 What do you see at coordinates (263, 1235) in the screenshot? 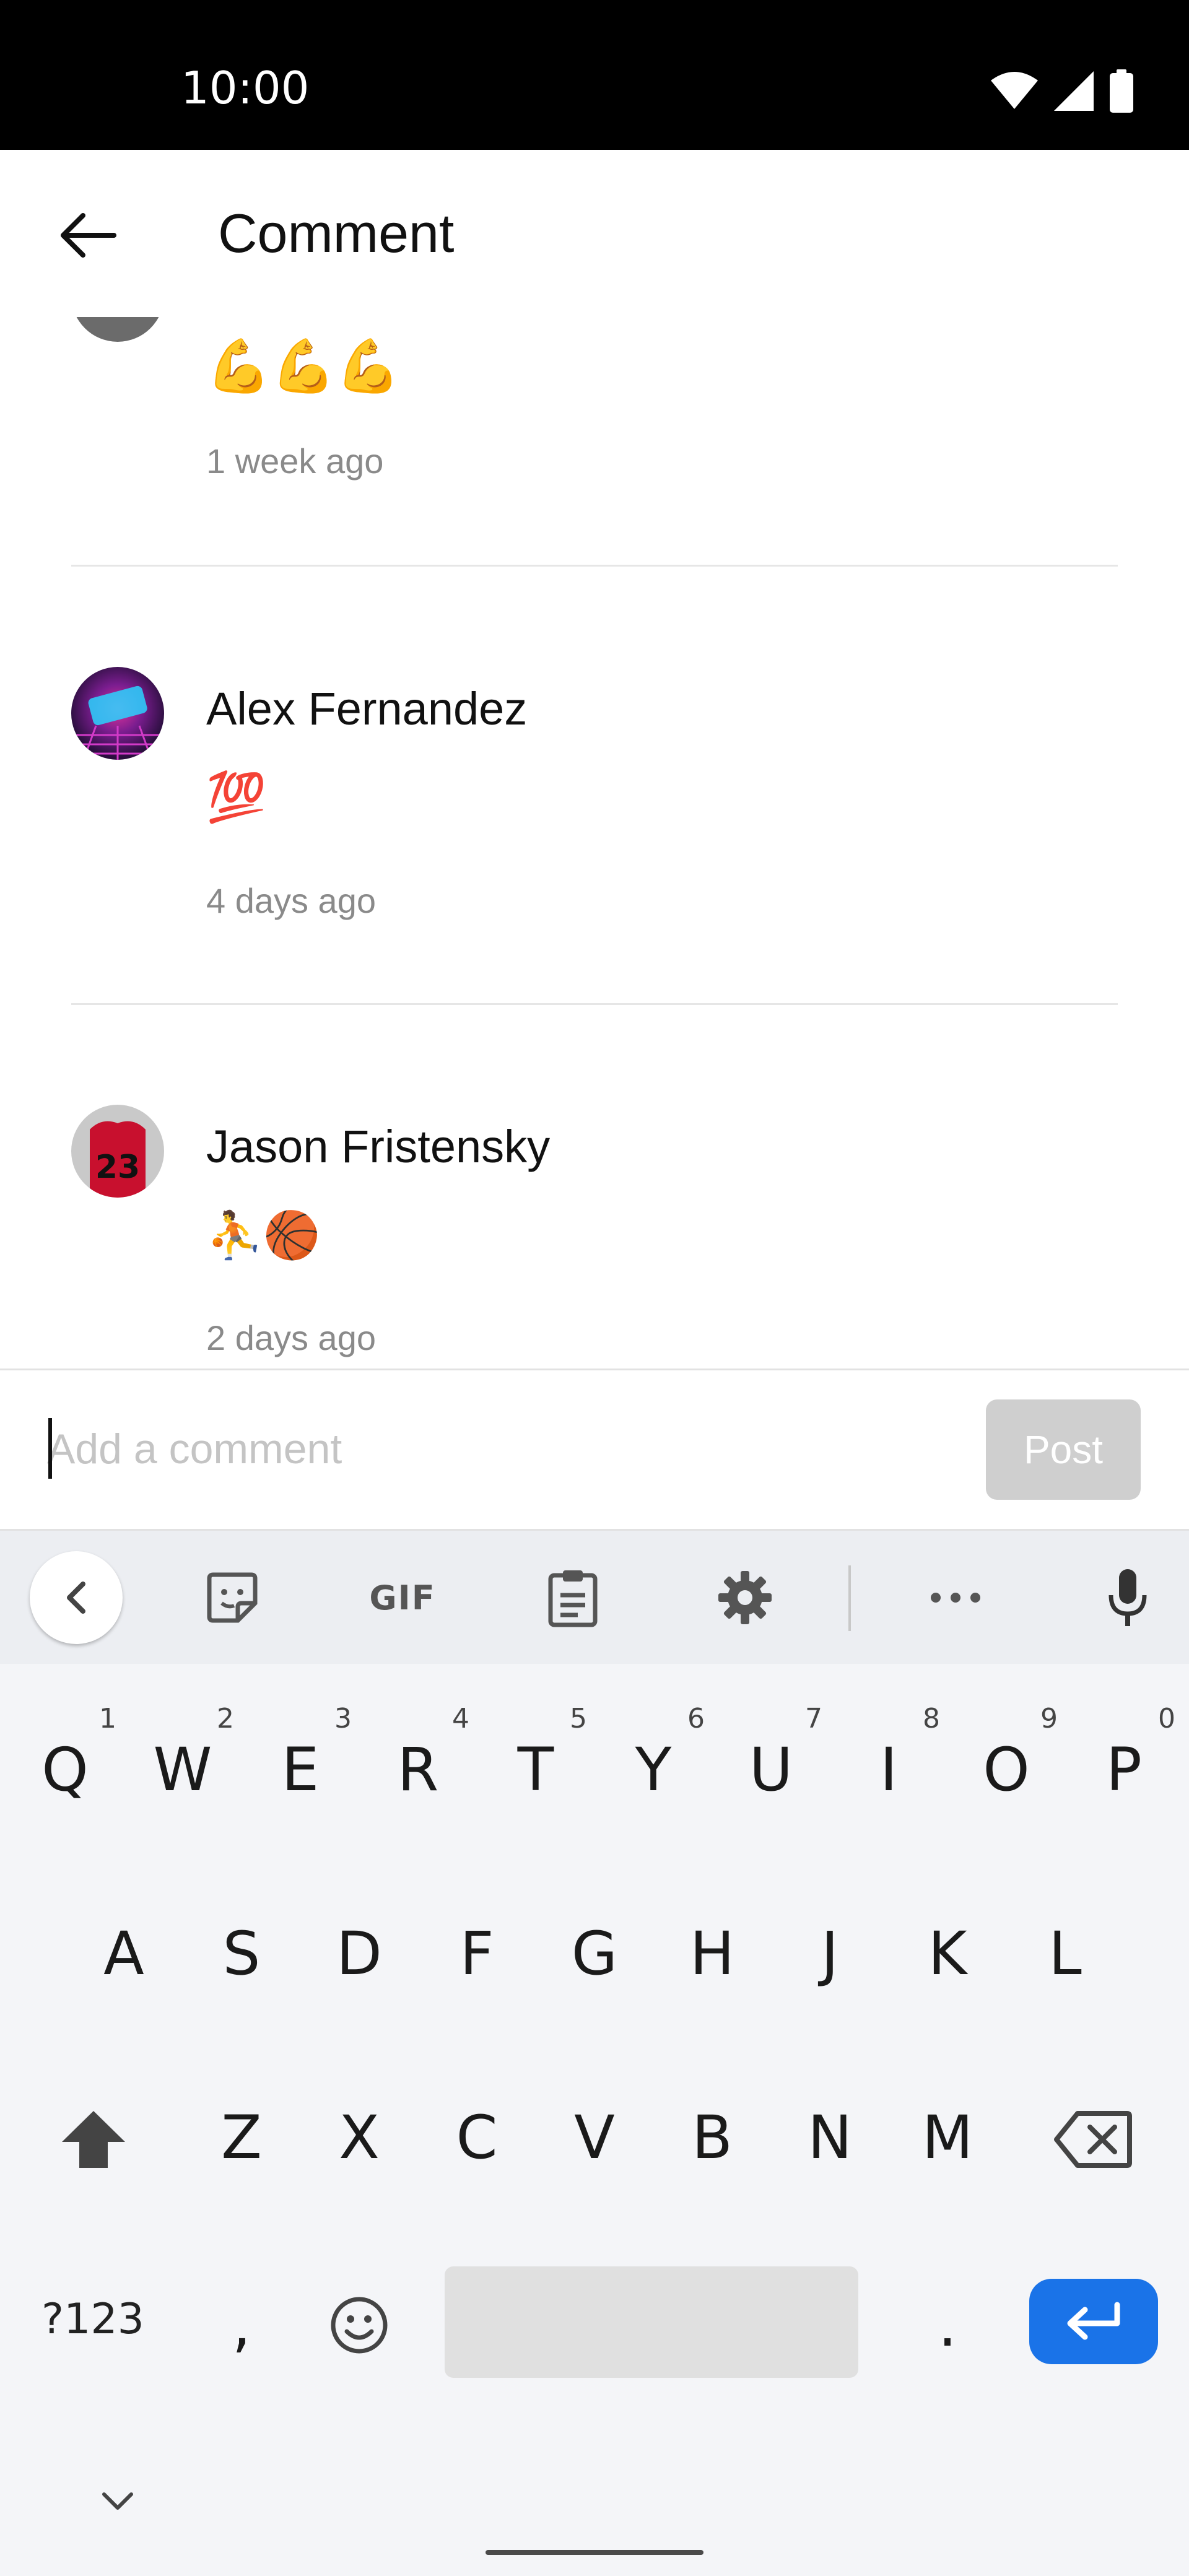
I see `comment-body: ⛹🏀` at bounding box center [263, 1235].